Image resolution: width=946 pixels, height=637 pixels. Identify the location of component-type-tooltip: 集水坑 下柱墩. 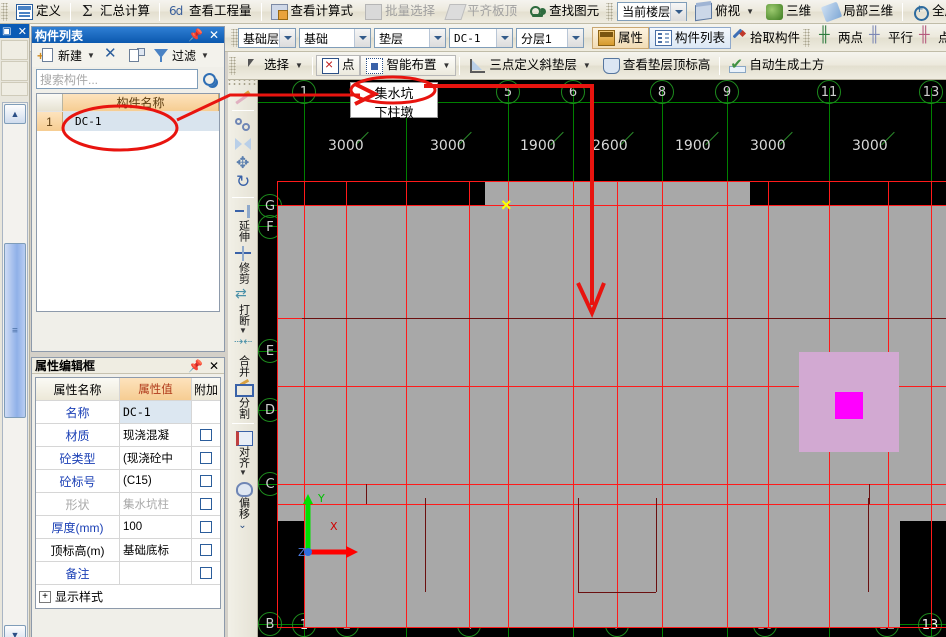
(394, 101).